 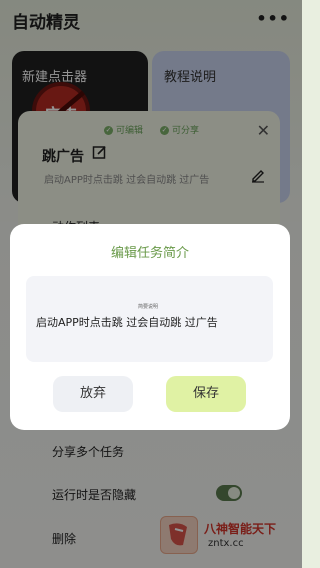 What do you see at coordinates (206, 394) in the screenshot?
I see `save-button: 保存` at bounding box center [206, 394].